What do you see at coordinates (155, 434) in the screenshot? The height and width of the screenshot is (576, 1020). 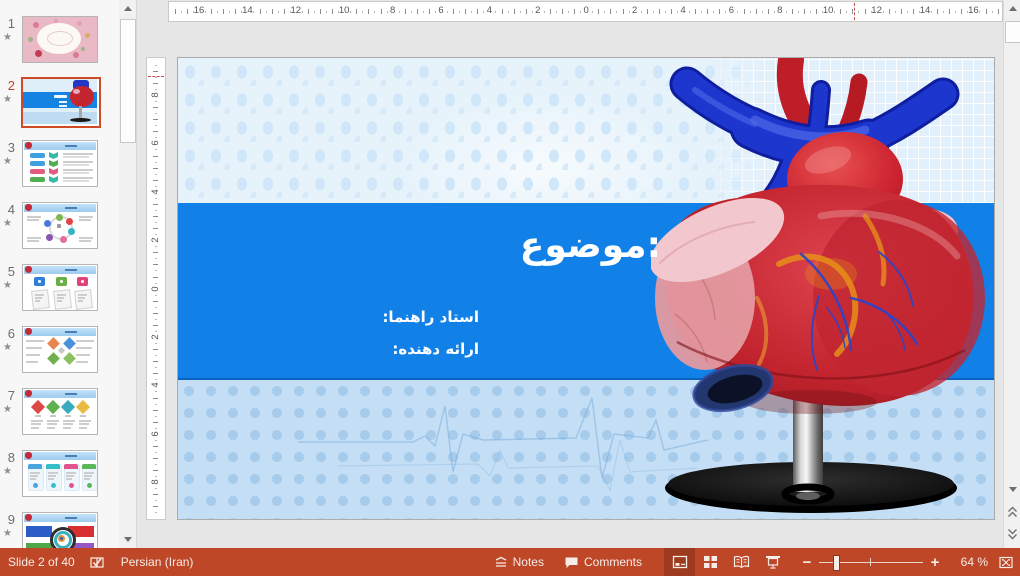 I see `ruler-label: 6` at bounding box center [155, 434].